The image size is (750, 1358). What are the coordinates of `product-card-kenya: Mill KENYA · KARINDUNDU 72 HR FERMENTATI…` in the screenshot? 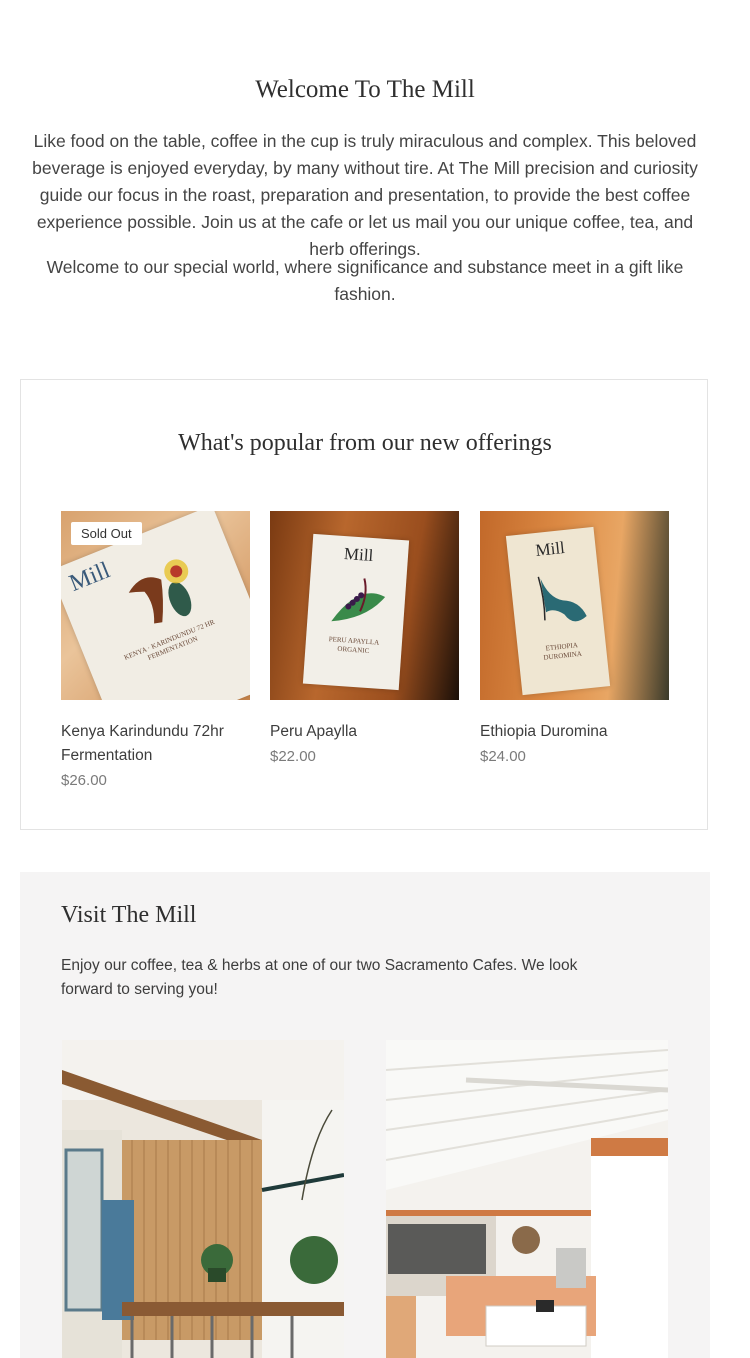 It's located at (155, 652).